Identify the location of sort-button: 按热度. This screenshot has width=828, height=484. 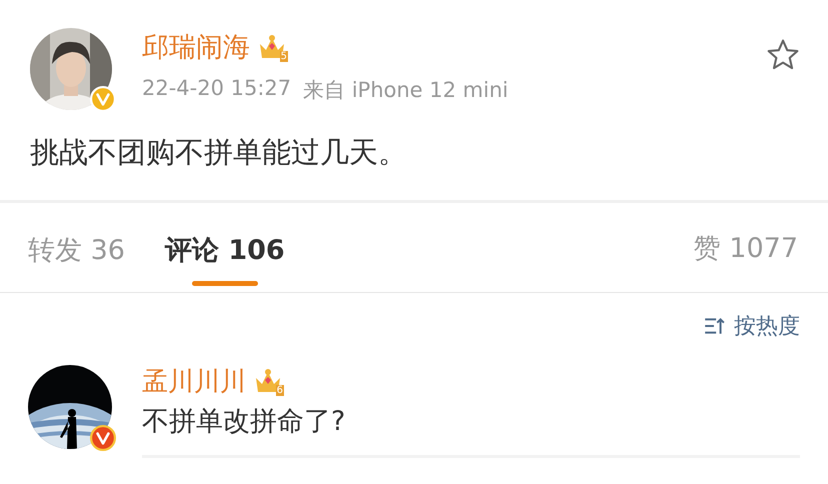
(752, 326).